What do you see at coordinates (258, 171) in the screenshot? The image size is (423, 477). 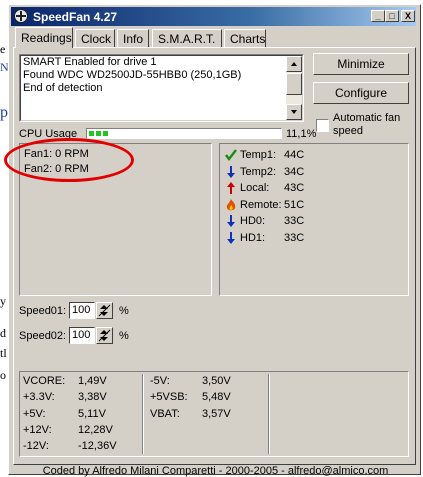 I see `temperature-name: Temp2:` at bounding box center [258, 171].